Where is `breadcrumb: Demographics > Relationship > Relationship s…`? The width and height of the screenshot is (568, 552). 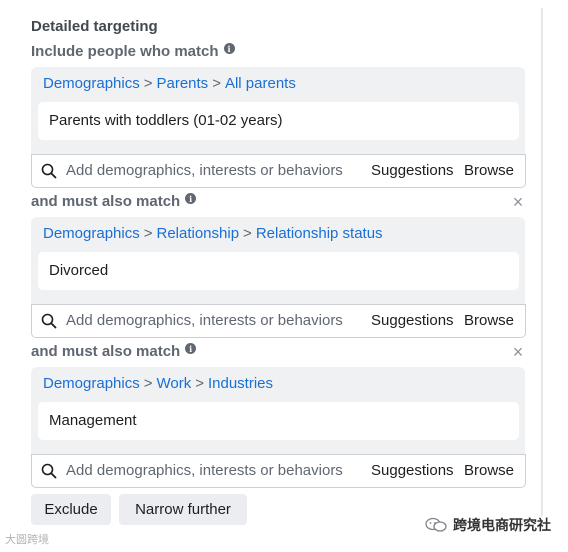 breadcrumb: Demographics > Relationship > Relationship s… is located at coordinates (213, 233).